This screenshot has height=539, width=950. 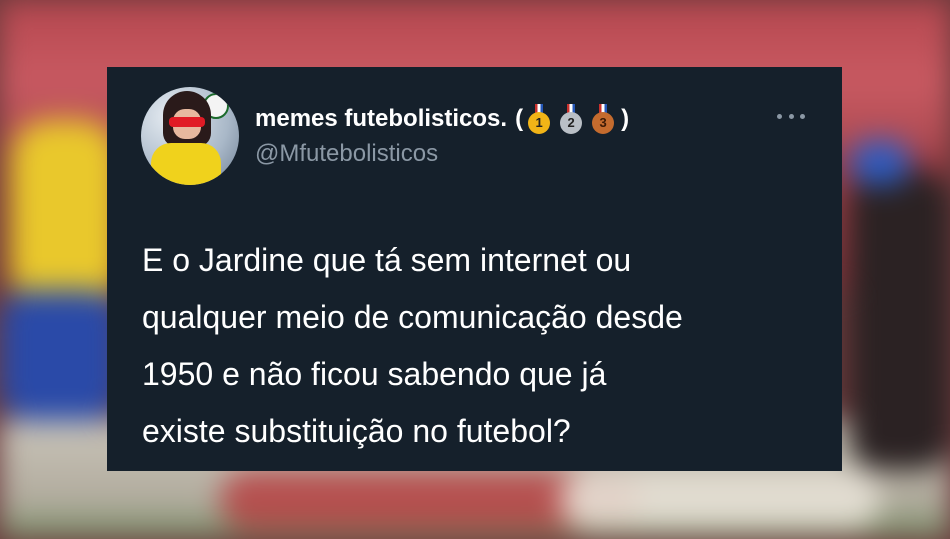 What do you see at coordinates (356, 431) in the screenshot?
I see `tweet-text-line: existe substituição no futebol?` at bounding box center [356, 431].